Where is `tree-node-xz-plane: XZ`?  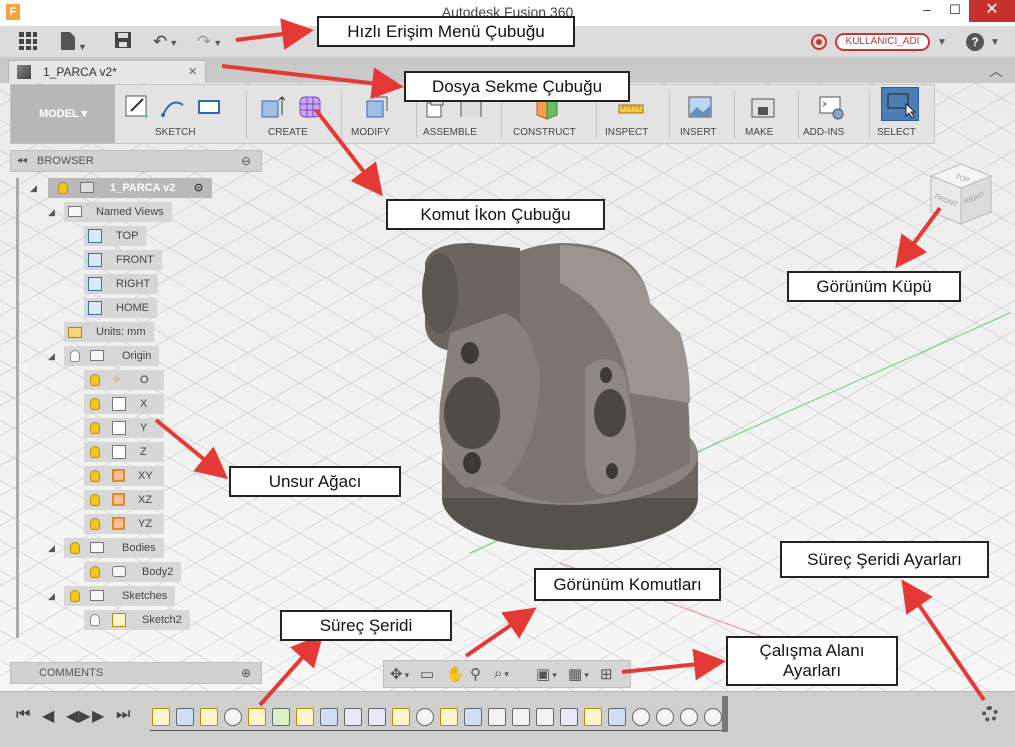
tree-node-xz-plane: XZ is located at coordinates (124, 500).